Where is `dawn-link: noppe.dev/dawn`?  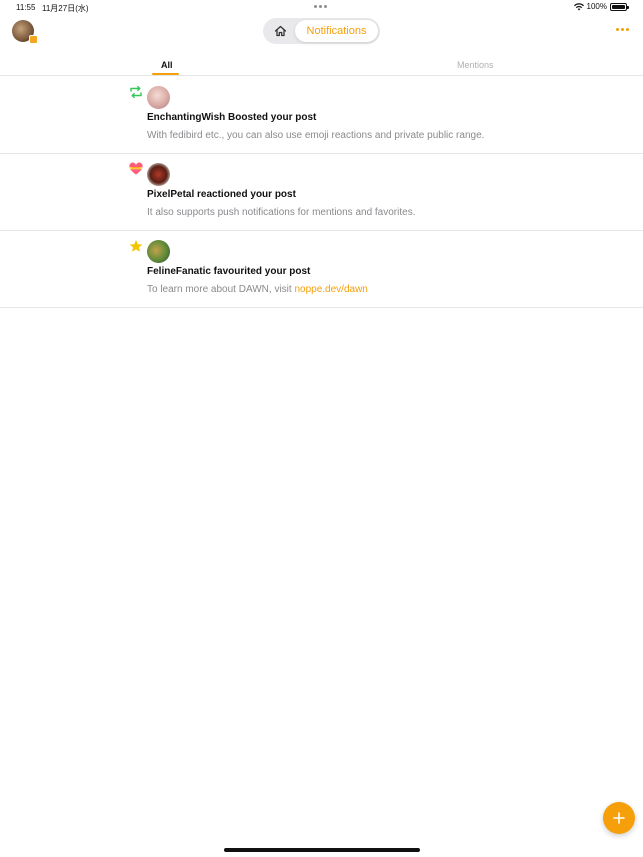
dawn-link: noppe.dev/dawn is located at coordinates (330, 289).